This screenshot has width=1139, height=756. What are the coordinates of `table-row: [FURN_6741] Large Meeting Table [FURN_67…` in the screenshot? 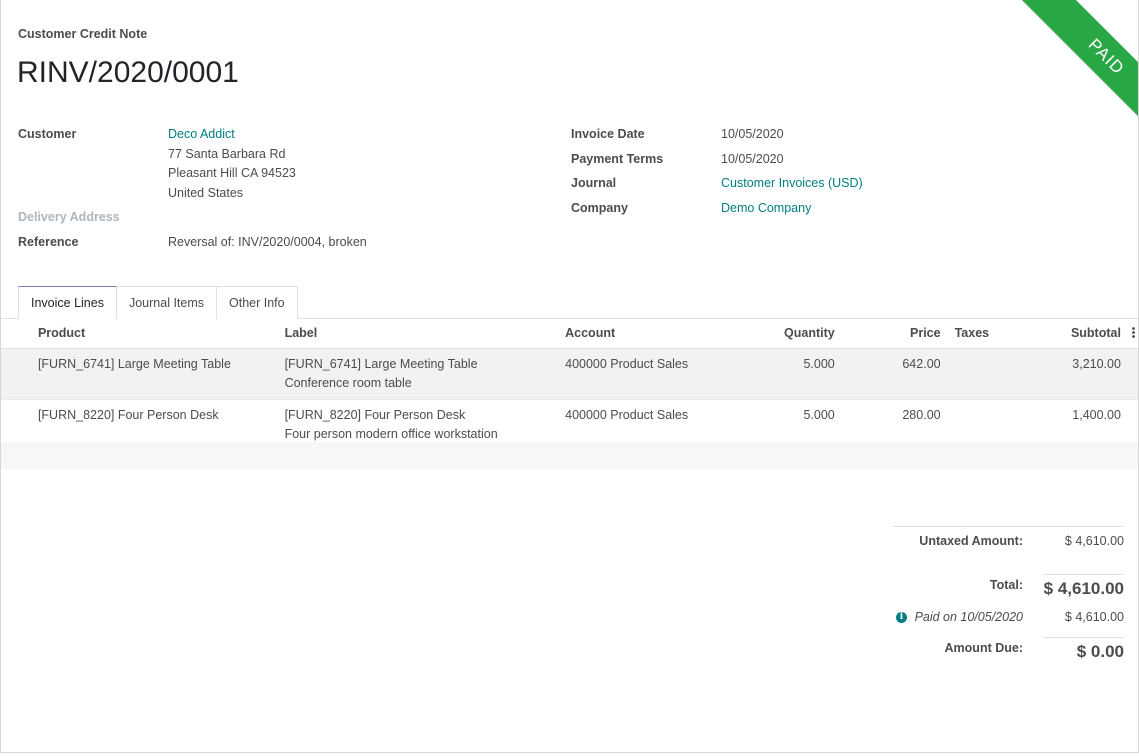 It's located at (569, 374).